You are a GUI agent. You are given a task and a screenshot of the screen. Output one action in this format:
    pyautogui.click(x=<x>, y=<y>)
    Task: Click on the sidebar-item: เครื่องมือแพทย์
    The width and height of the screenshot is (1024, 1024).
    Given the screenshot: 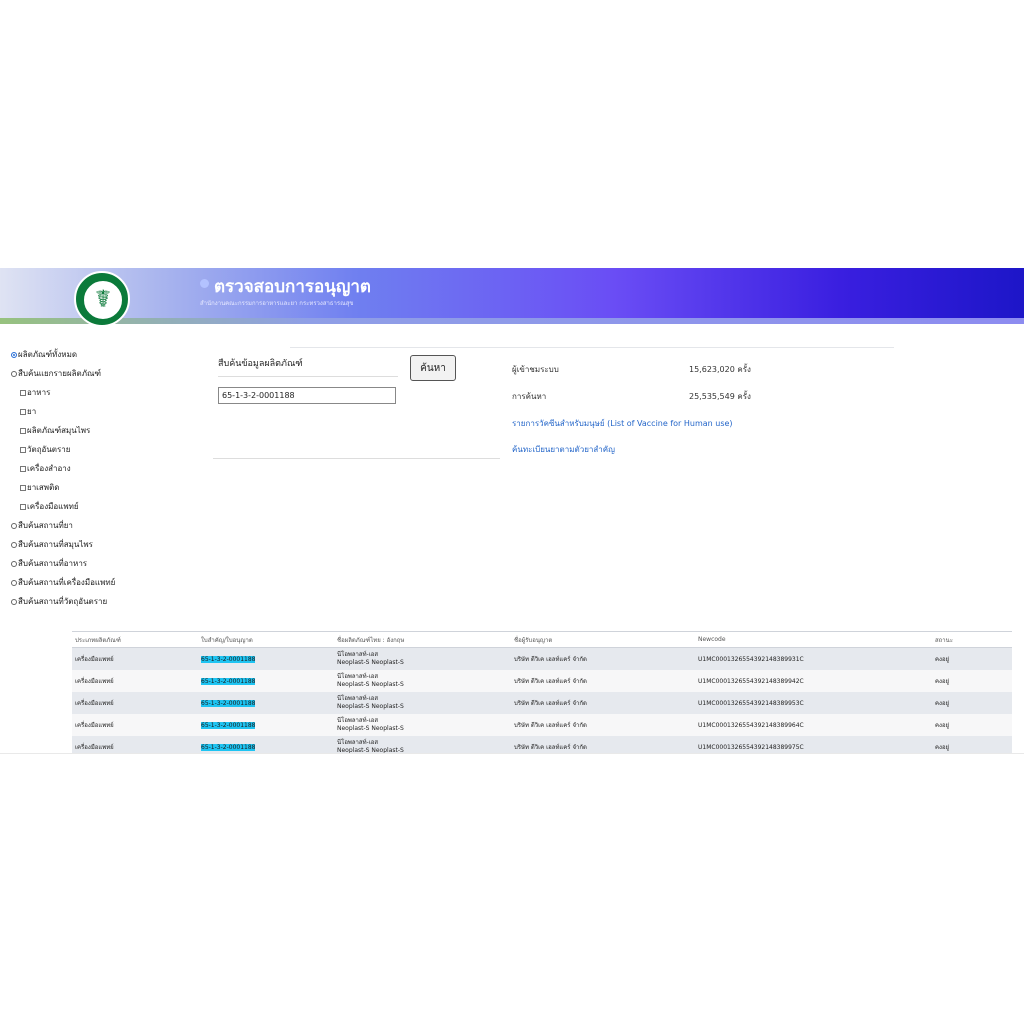 What is the action you would take?
    pyautogui.click(x=49, y=506)
    